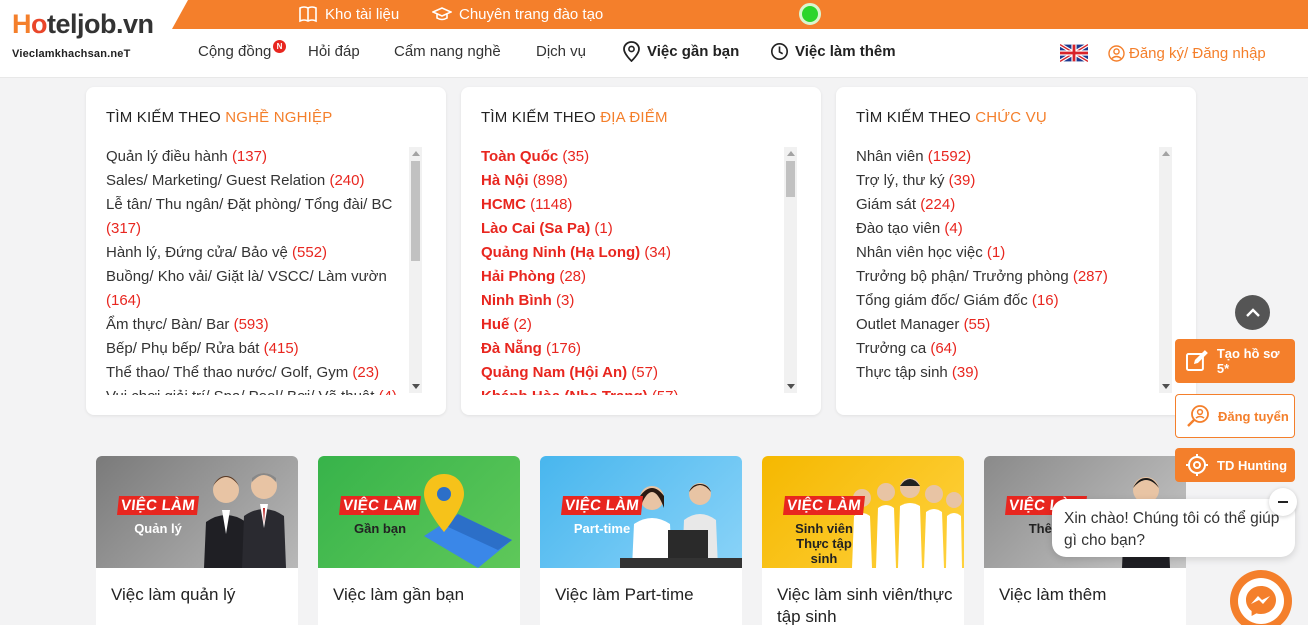  Describe the element at coordinates (633, 157) in the screenshot. I see `list-item: Toàn Quốc (35)` at that location.